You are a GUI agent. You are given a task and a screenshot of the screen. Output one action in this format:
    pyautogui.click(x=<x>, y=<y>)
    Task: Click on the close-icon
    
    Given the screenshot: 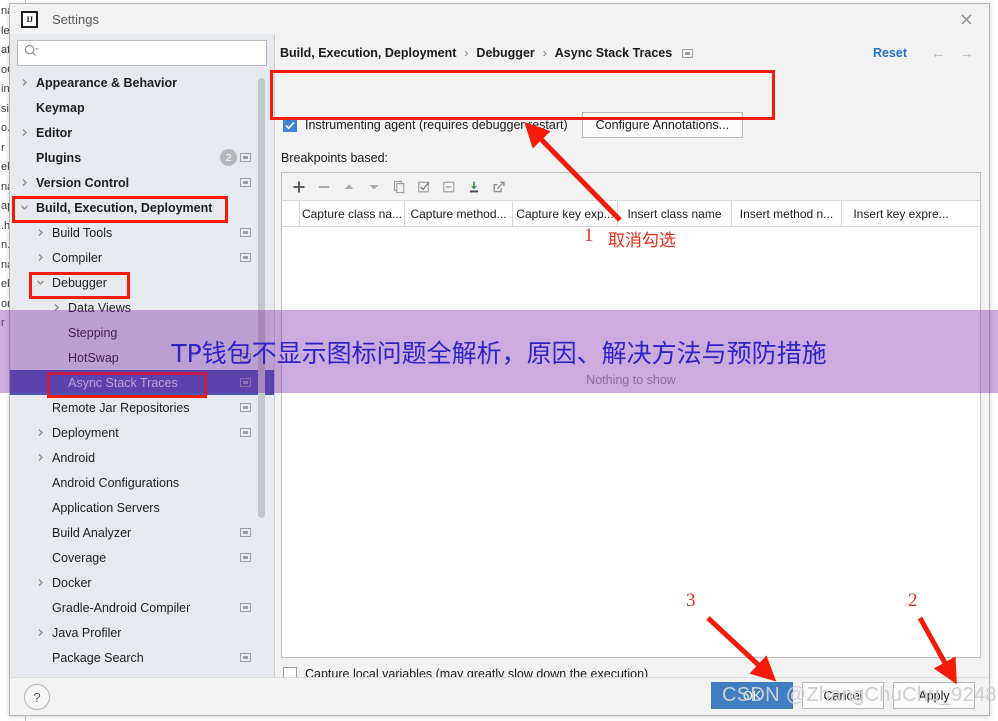 What is the action you would take?
    pyautogui.click(x=966, y=19)
    